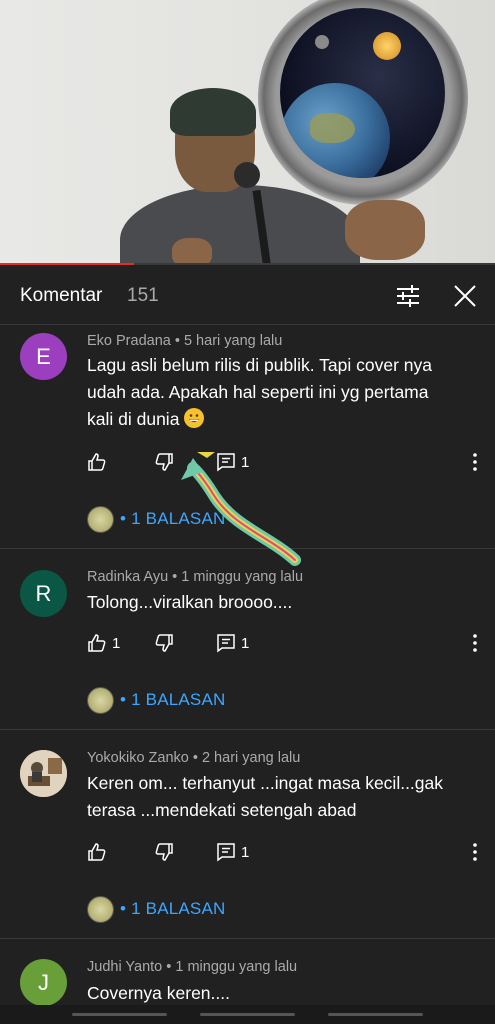  Describe the element at coordinates (133, 419) in the screenshot. I see `comment-text-fragment: kali di dunia` at that location.